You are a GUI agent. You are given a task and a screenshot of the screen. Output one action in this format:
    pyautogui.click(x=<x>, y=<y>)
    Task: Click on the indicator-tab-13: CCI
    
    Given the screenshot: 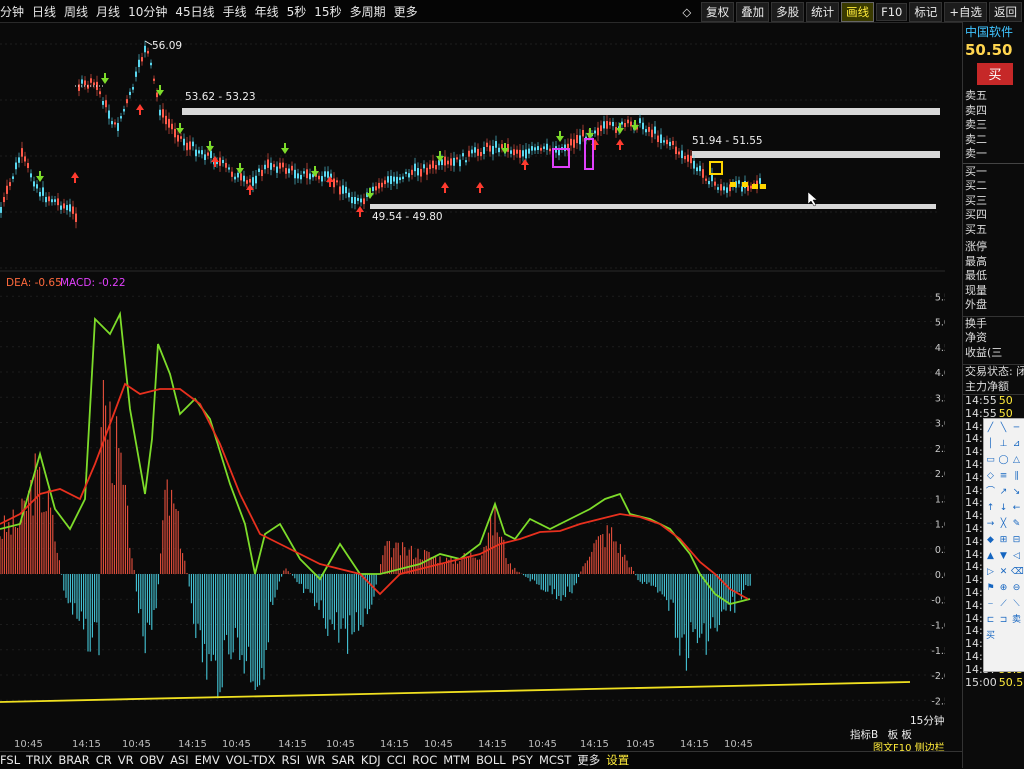 What is the action you would take?
    pyautogui.click(x=396, y=760)
    